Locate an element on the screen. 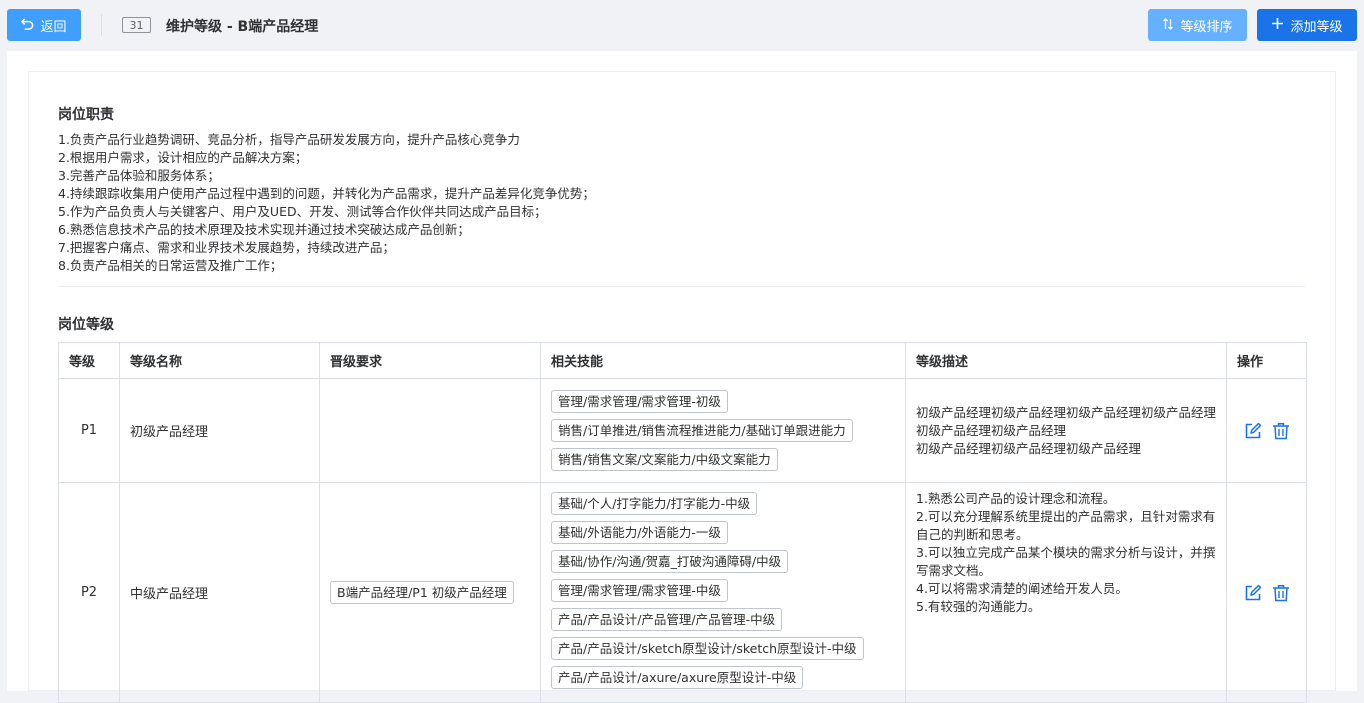  description-line: 5.有较强的沟通能力。 is located at coordinates (978, 606).